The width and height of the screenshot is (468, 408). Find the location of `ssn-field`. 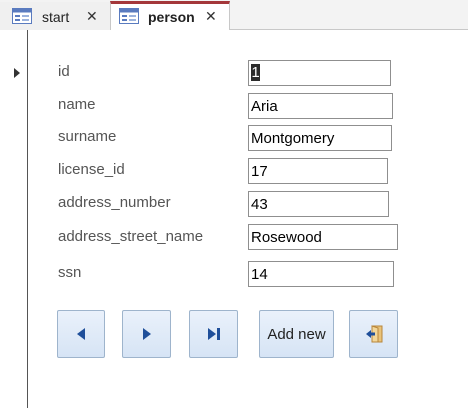

ssn-field is located at coordinates (321, 274).